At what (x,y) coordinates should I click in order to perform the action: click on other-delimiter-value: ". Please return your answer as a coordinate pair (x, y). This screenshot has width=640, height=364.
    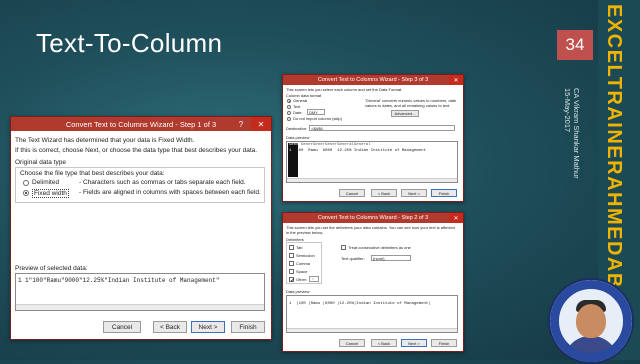
    Looking at the image, I should click on (313, 279).